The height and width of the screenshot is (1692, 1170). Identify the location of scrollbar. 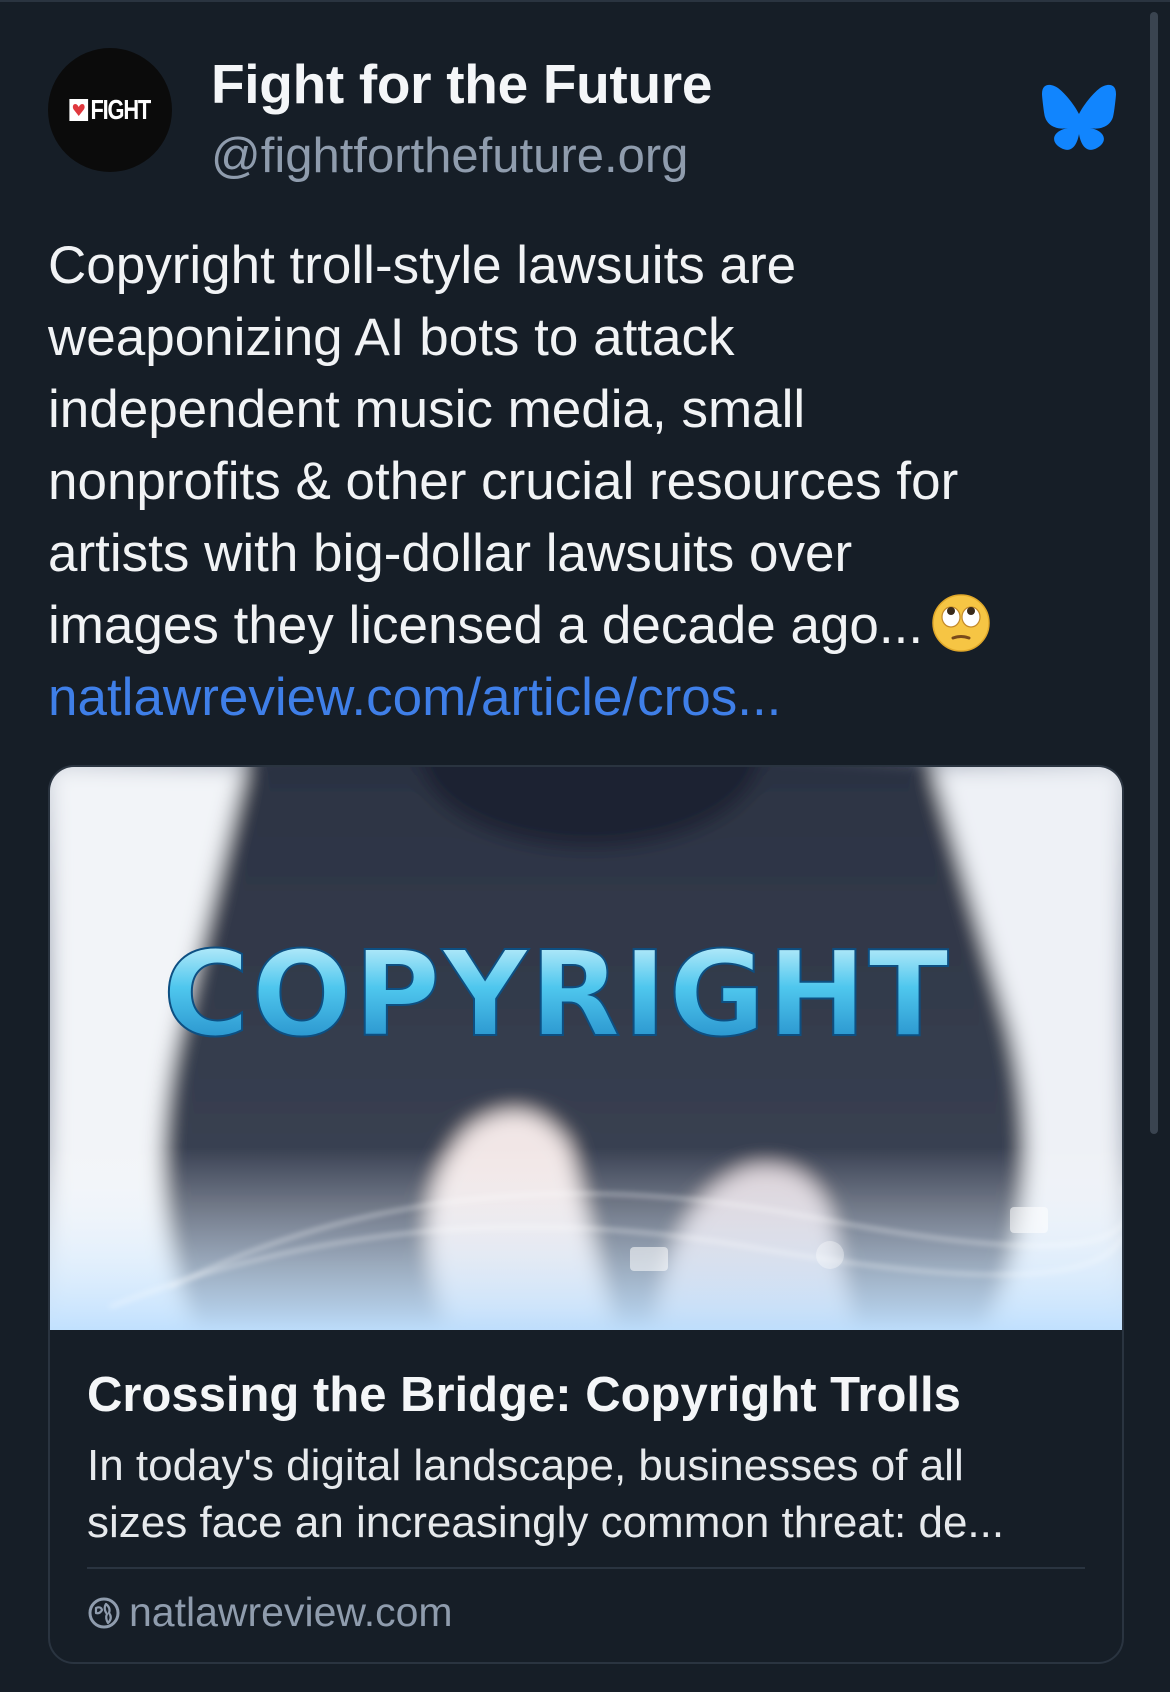
(1154, 573).